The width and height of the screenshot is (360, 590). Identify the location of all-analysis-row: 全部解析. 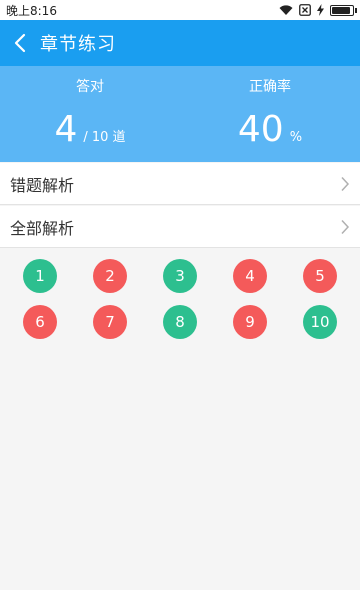
(180, 227).